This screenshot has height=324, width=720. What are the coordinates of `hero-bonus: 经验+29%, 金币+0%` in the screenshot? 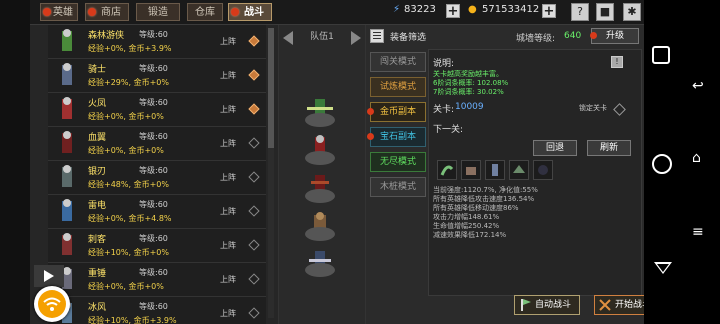 It's located at (128, 82).